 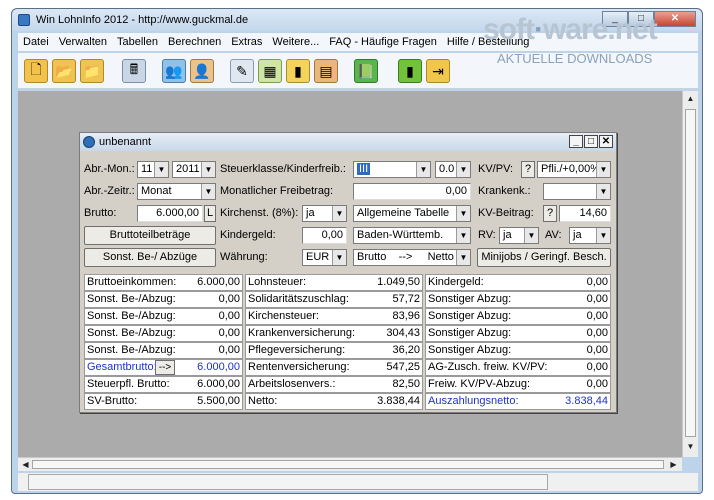 What do you see at coordinates (453, 169) in the screenshot?
I see `kinderfreib-select: 0.0 ▼` at bounding box center [453, 169].